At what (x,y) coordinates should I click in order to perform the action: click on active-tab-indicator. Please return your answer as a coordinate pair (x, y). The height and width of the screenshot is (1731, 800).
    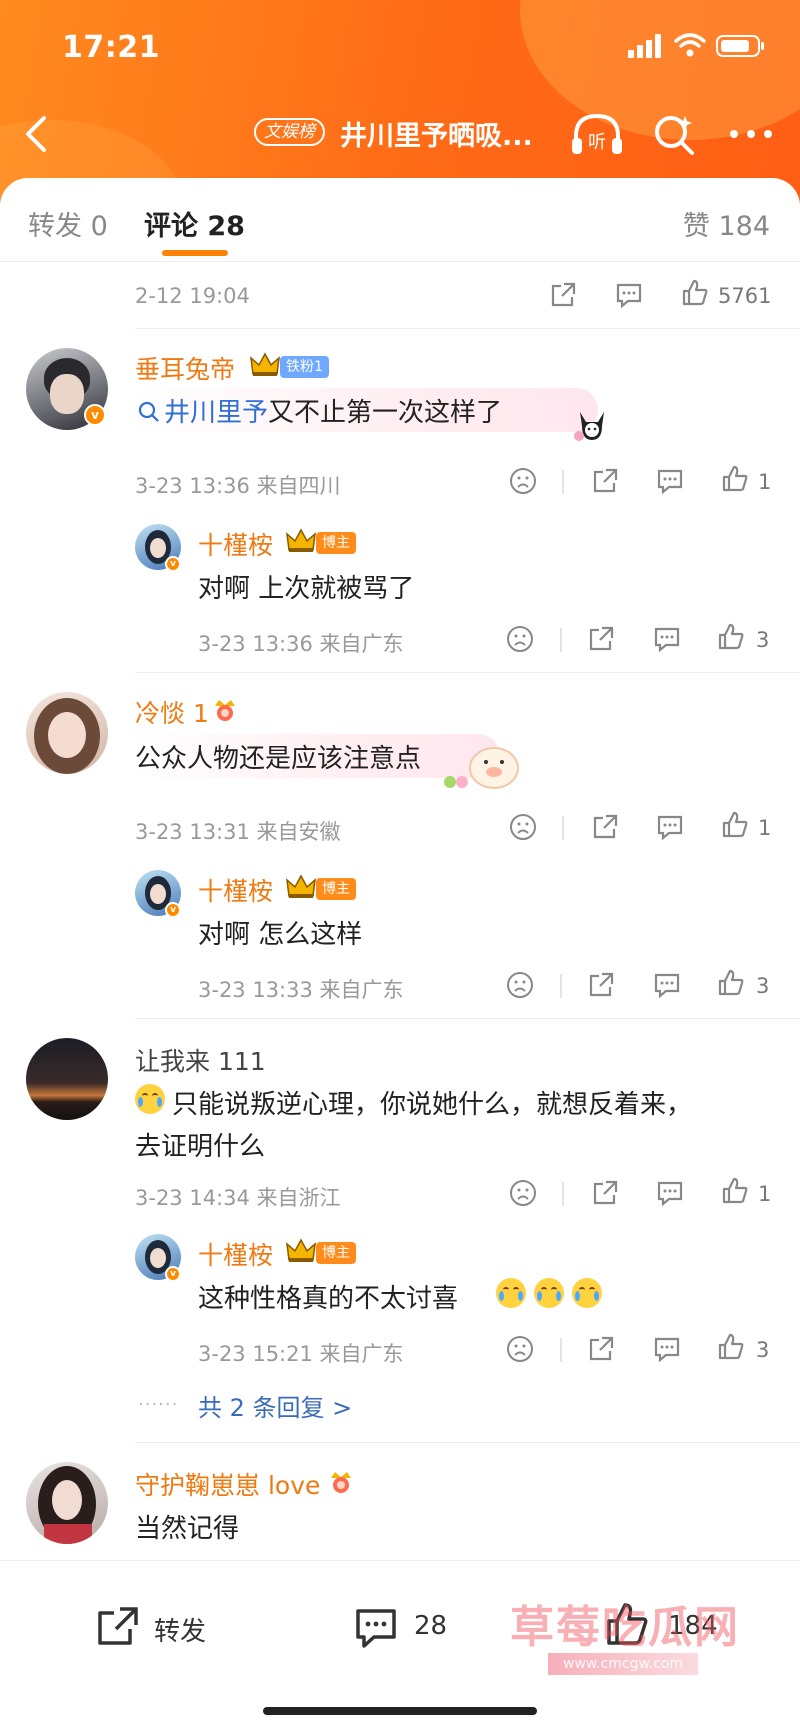
    Looking at the image, I should click on (195, 253).